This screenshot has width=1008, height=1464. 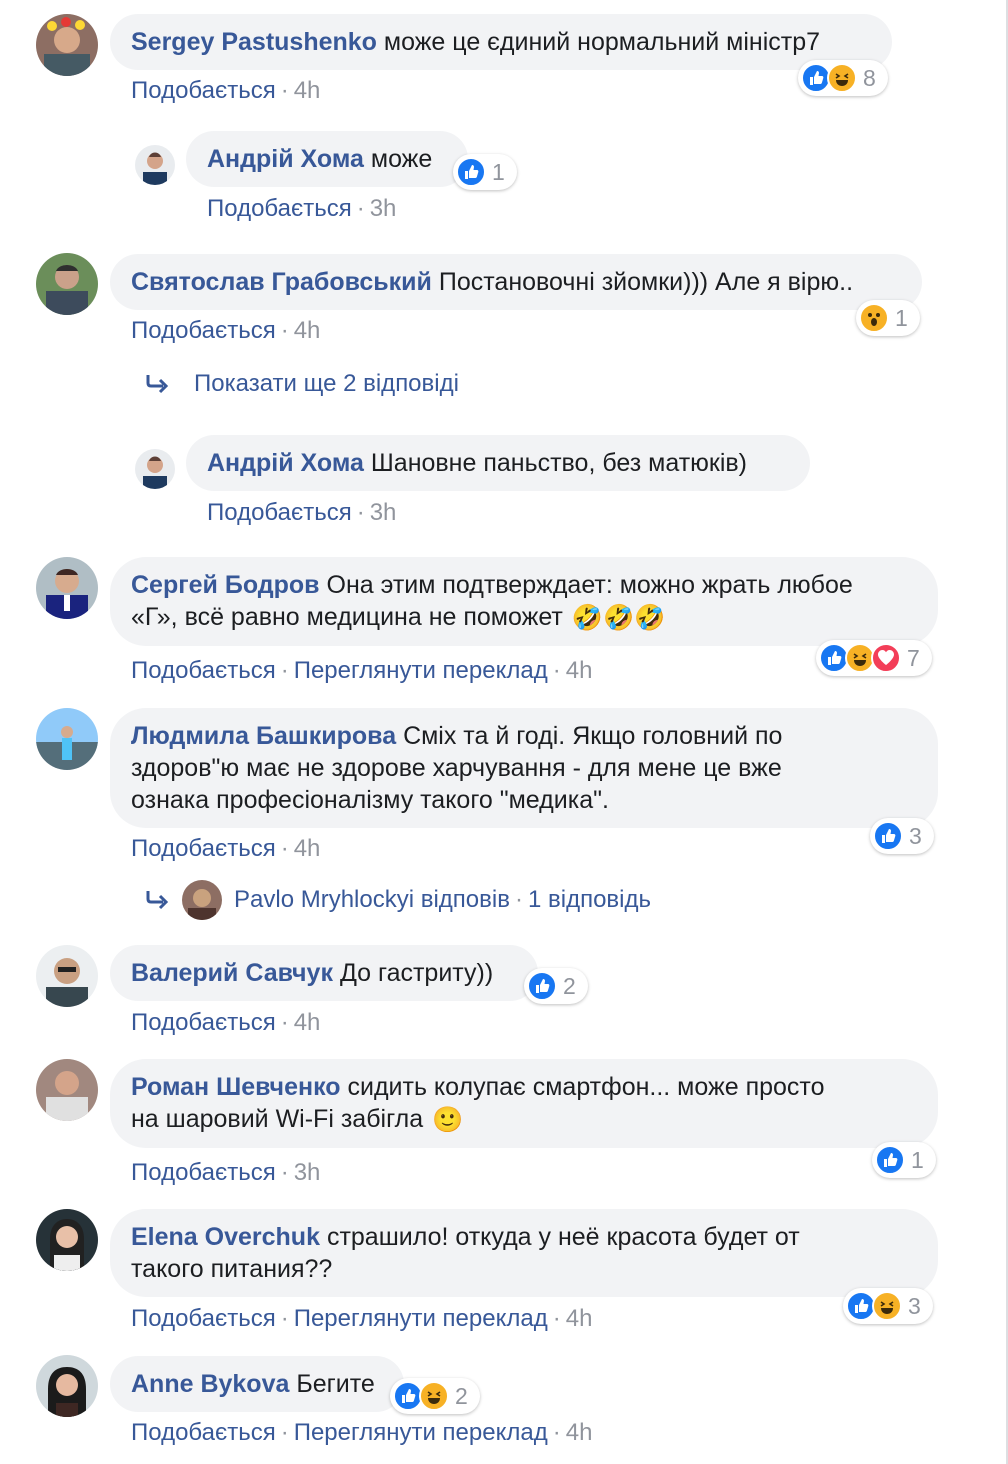 I want to click on comment-author: Людмила Башкирова, so click(x=263, y=736).